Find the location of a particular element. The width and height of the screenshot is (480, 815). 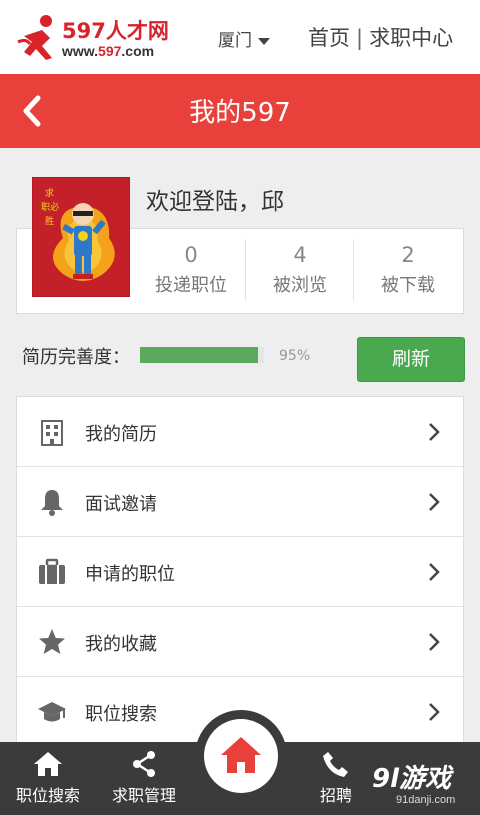

stat-value: 2 is located at coordinates (408, 255).